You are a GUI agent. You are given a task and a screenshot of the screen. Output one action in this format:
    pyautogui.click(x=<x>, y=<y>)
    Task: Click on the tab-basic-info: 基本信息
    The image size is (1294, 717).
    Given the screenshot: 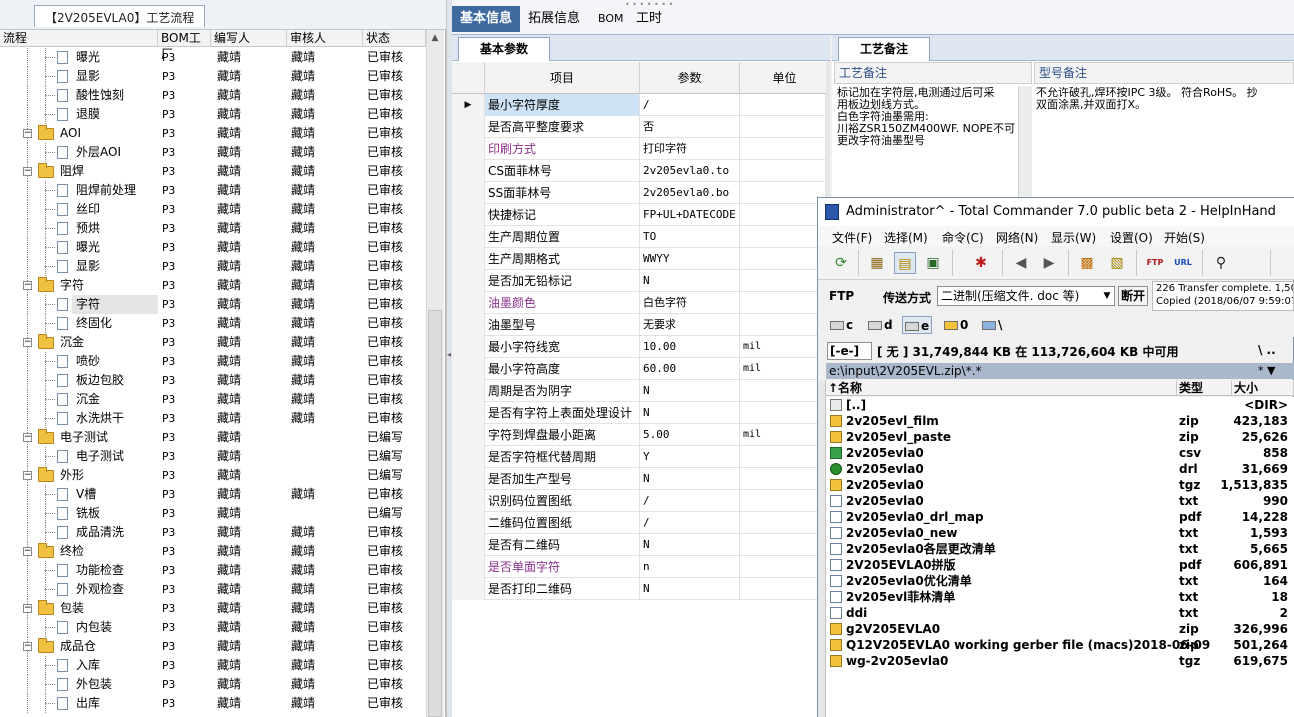 What is the action you would take?
    pyautogui.click(x=486, y=19)
    